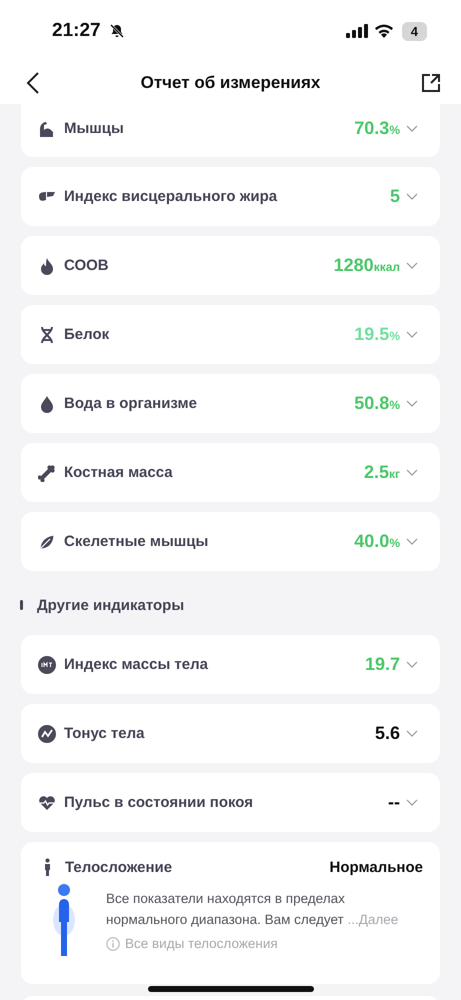  What do you see at coordinates (47, 733) in the screenshot?
I see `trend-icon` at bounding box center [47, 733].